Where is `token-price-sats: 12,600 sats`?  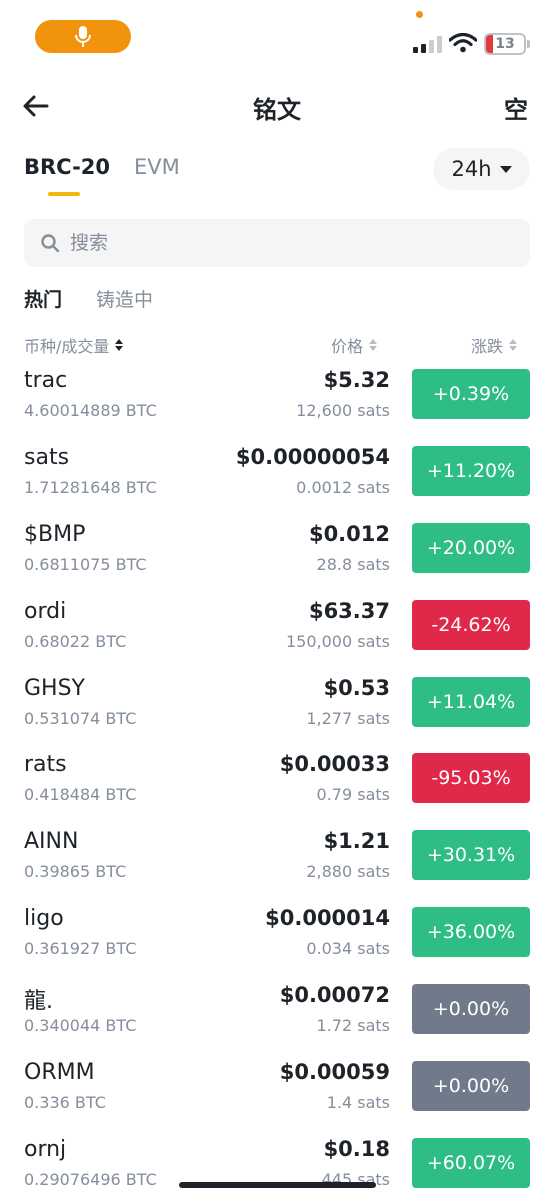 token-price-sats: 12,600 sats is located at coordinates (343, 410).